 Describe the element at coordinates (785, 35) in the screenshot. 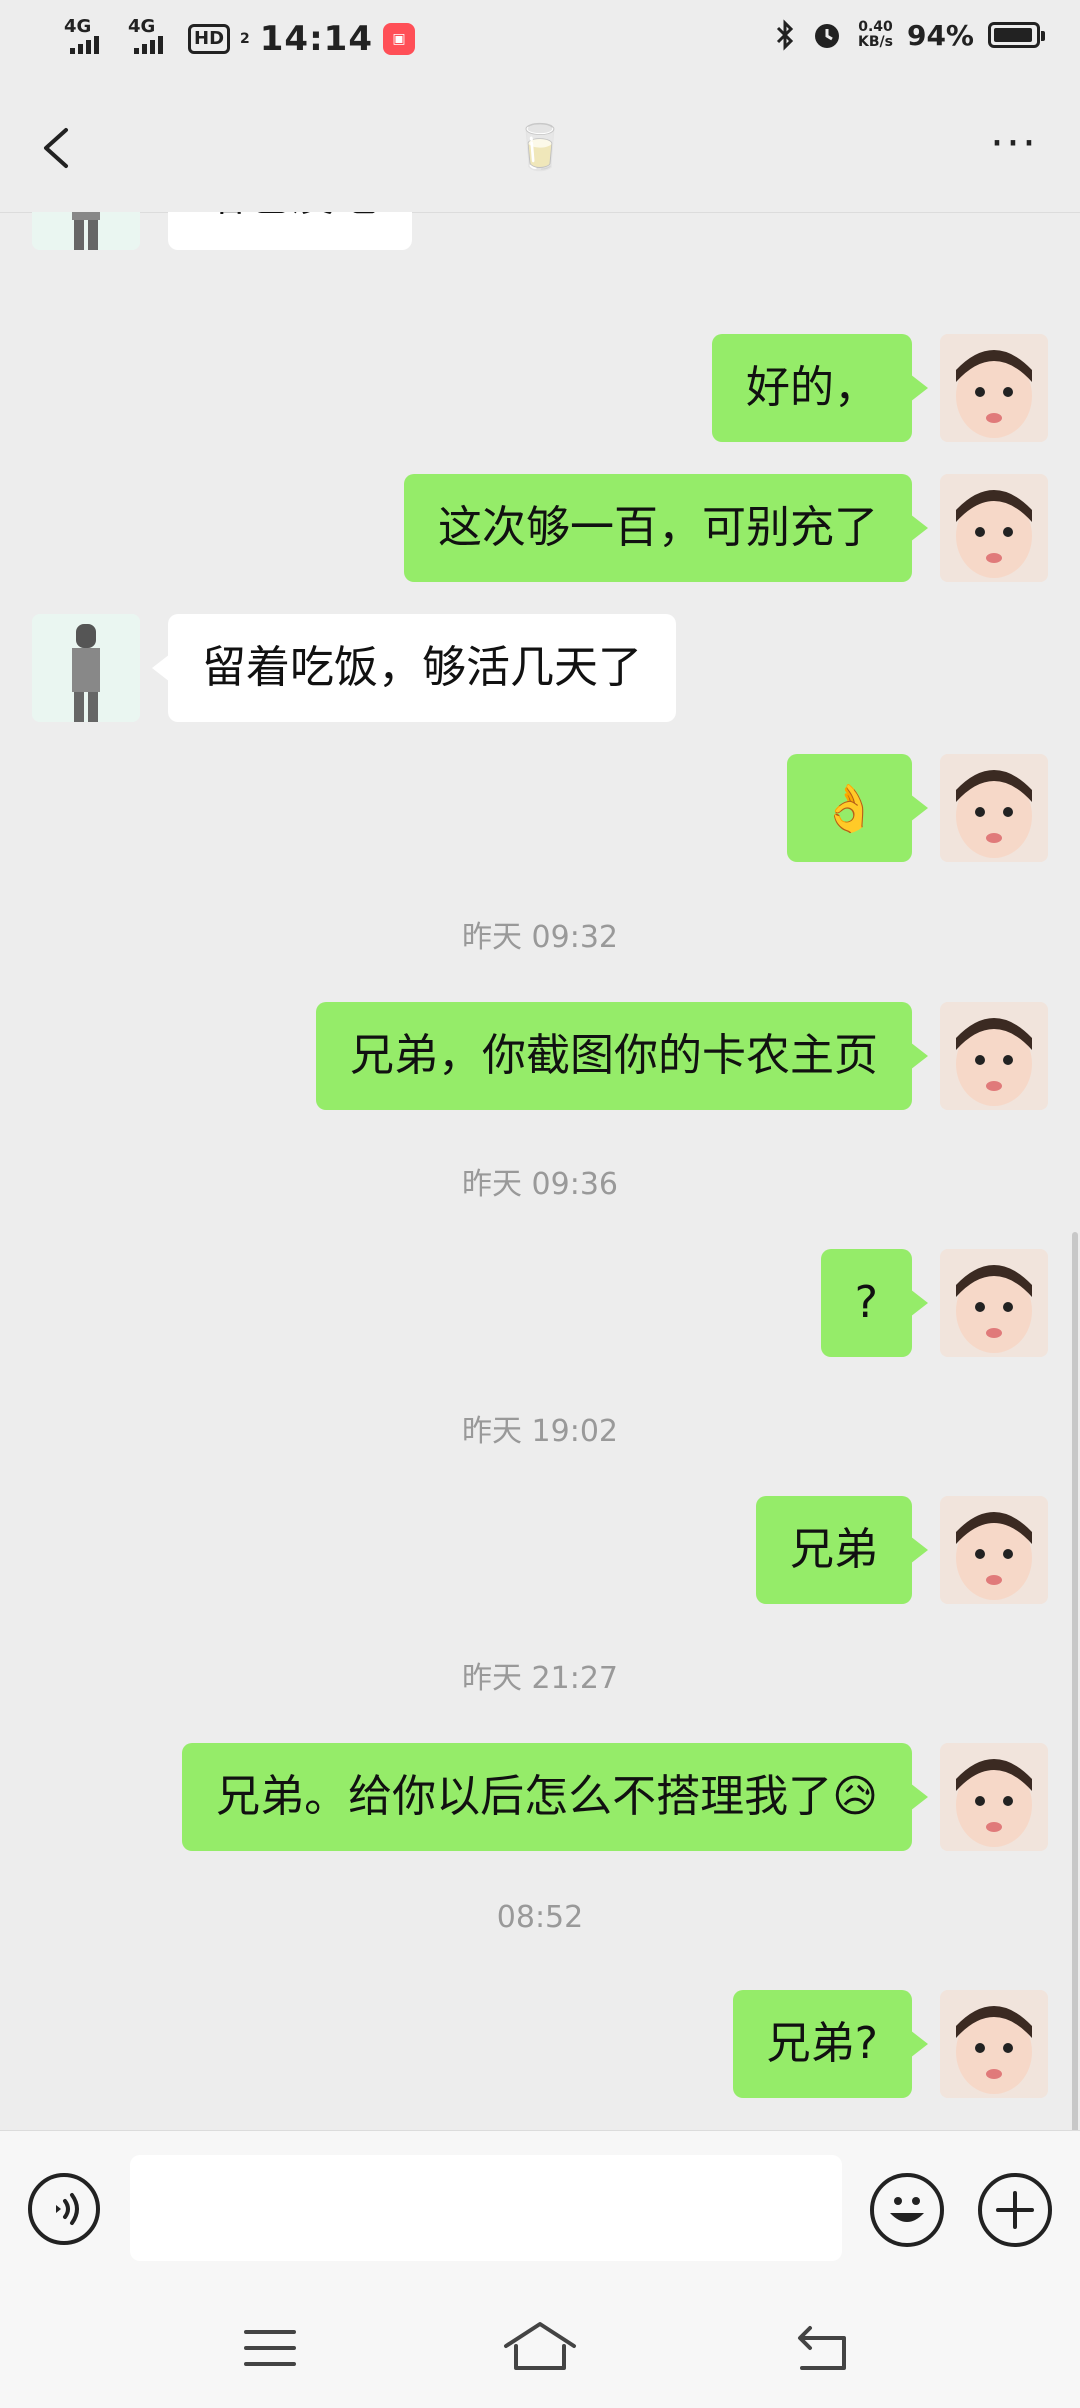

I see `bluetooth-icon` at that location.